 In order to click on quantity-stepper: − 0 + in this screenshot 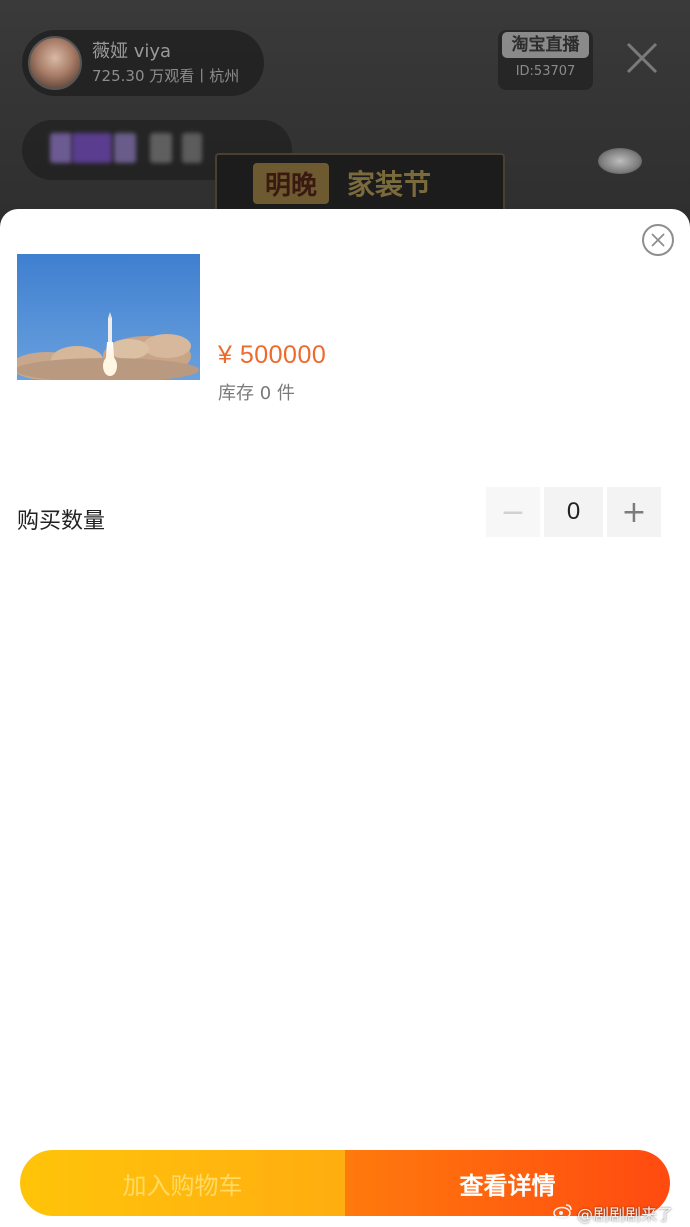, I will do `click(573, 512)`.